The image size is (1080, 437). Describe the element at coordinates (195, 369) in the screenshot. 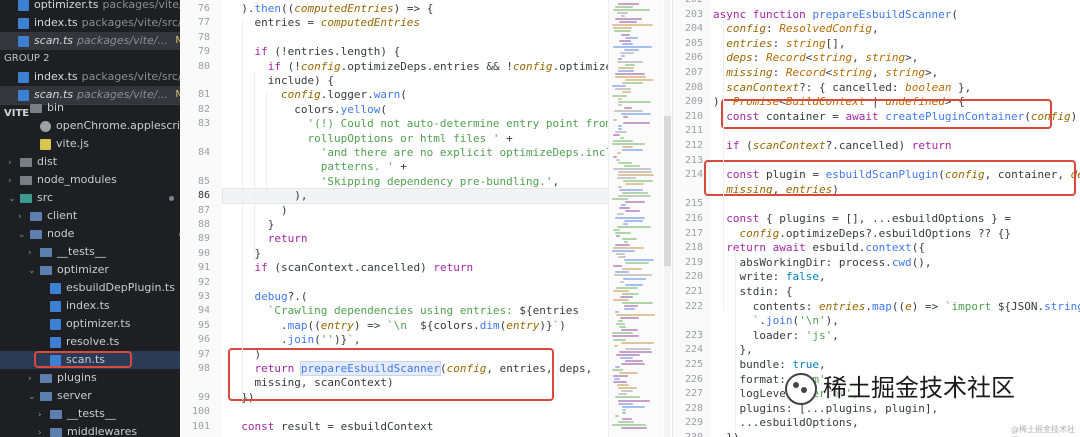

I see `line-number: 98` at that location.